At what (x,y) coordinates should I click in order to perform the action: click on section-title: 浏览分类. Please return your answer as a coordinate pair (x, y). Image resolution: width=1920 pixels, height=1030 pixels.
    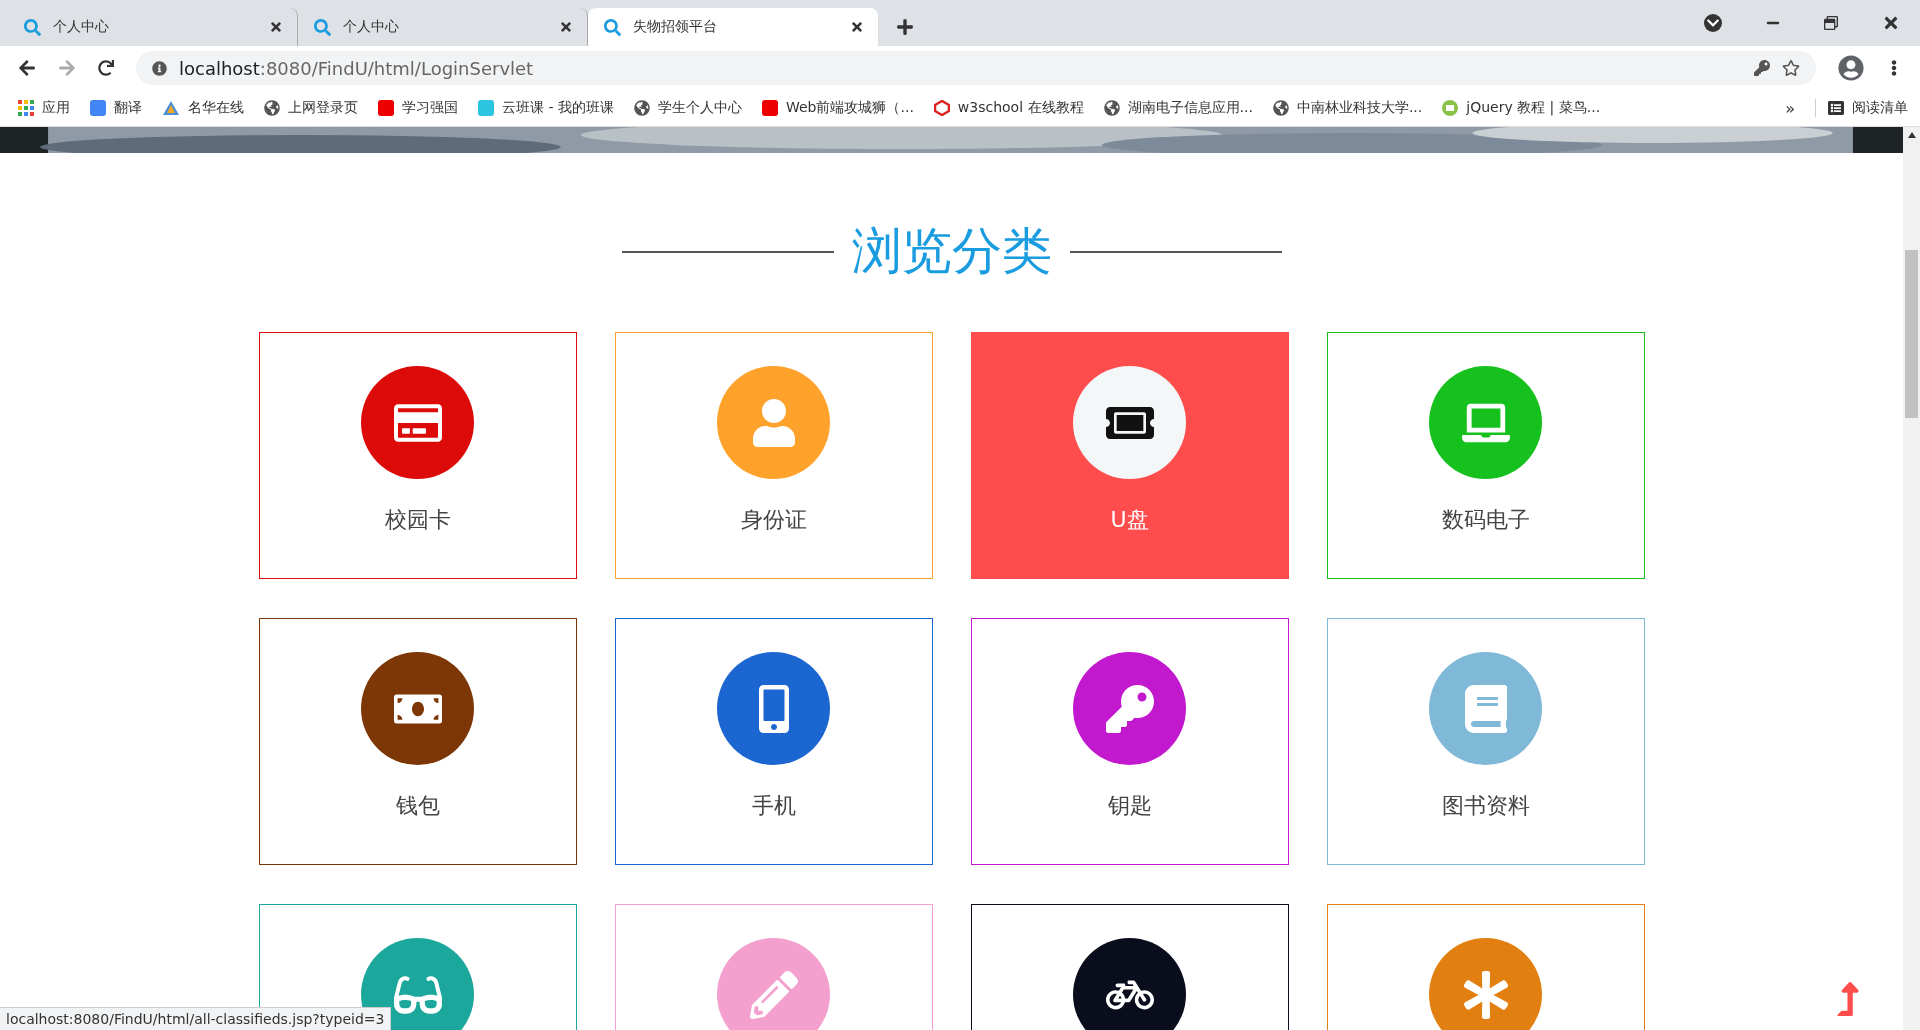
    Looking at the image, I should click on (951, 251).